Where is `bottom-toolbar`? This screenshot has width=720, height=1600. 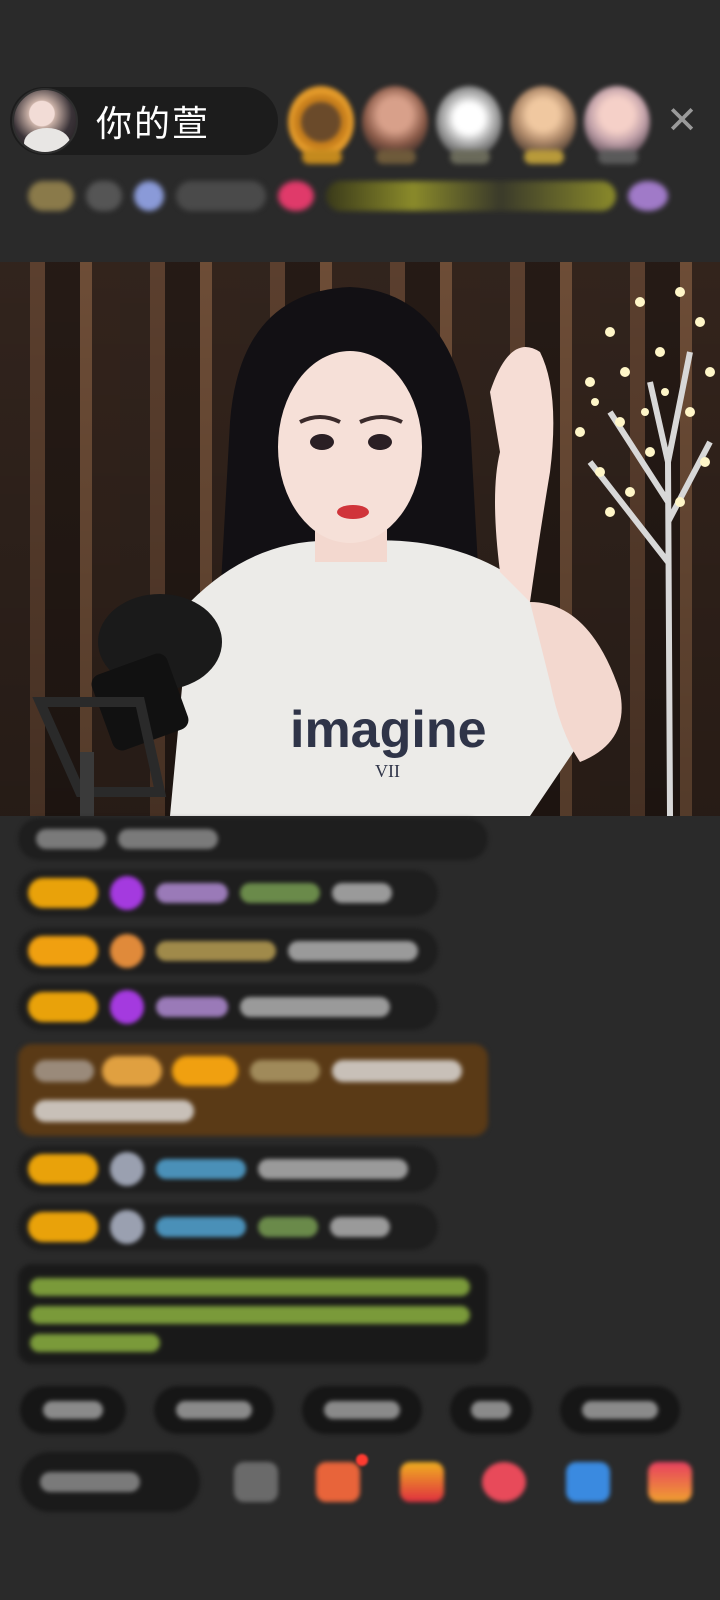
bottom-toolbar is located at coordinates (370, 1485).